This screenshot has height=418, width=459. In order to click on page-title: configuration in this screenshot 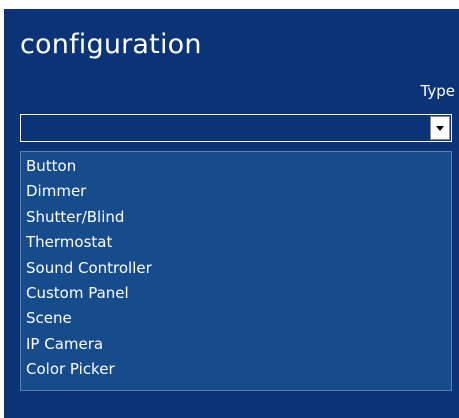, I will do `click(111, 44)`.